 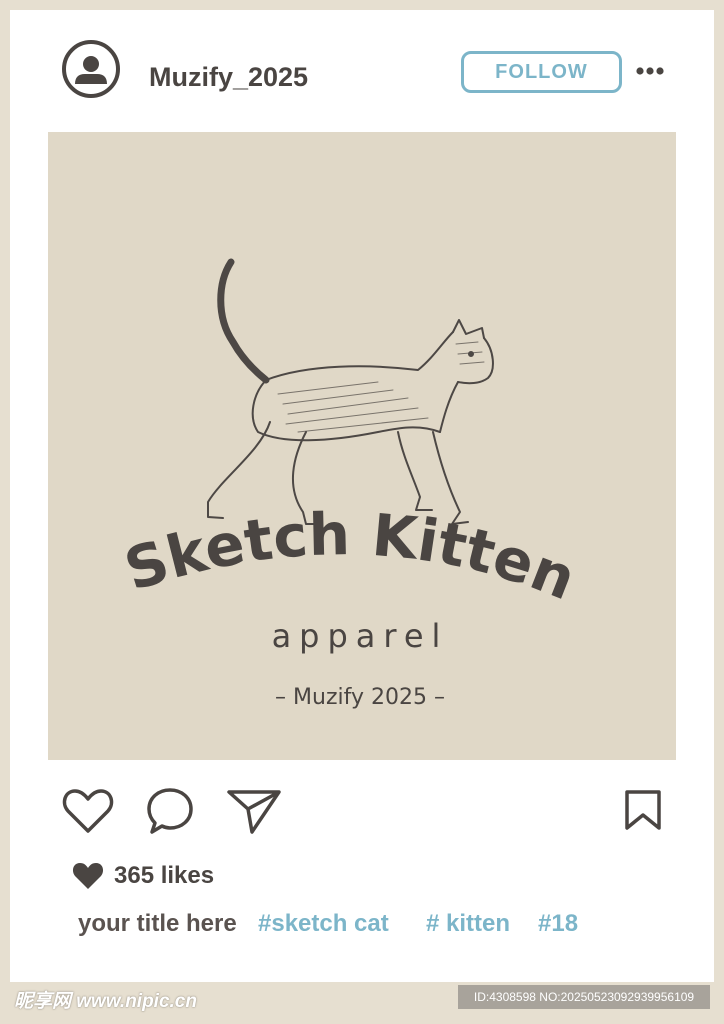 I want to click on hashtag-sketch-cat: #sketch cat, so click(x=323, y=924).